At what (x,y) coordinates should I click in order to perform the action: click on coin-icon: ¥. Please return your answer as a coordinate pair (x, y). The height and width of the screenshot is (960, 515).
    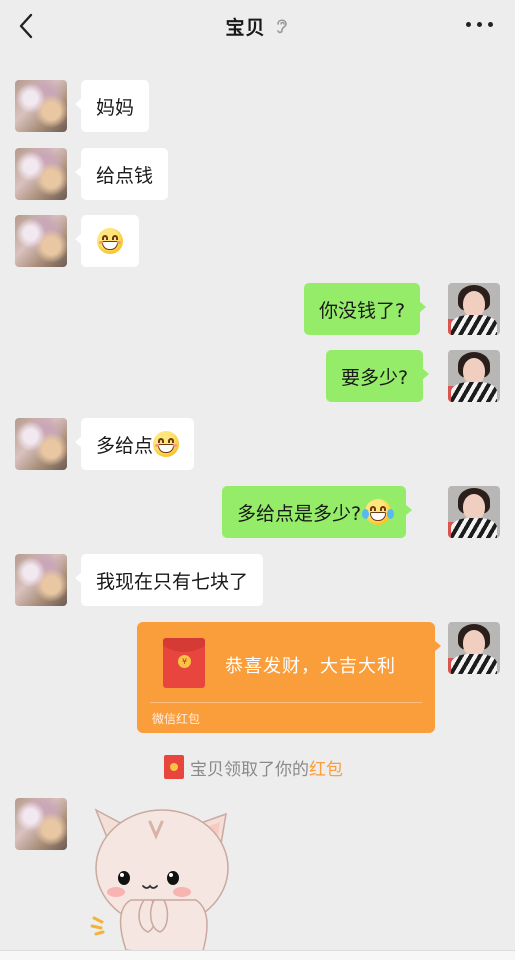
    Looking at the image, I should click on (184, 661).